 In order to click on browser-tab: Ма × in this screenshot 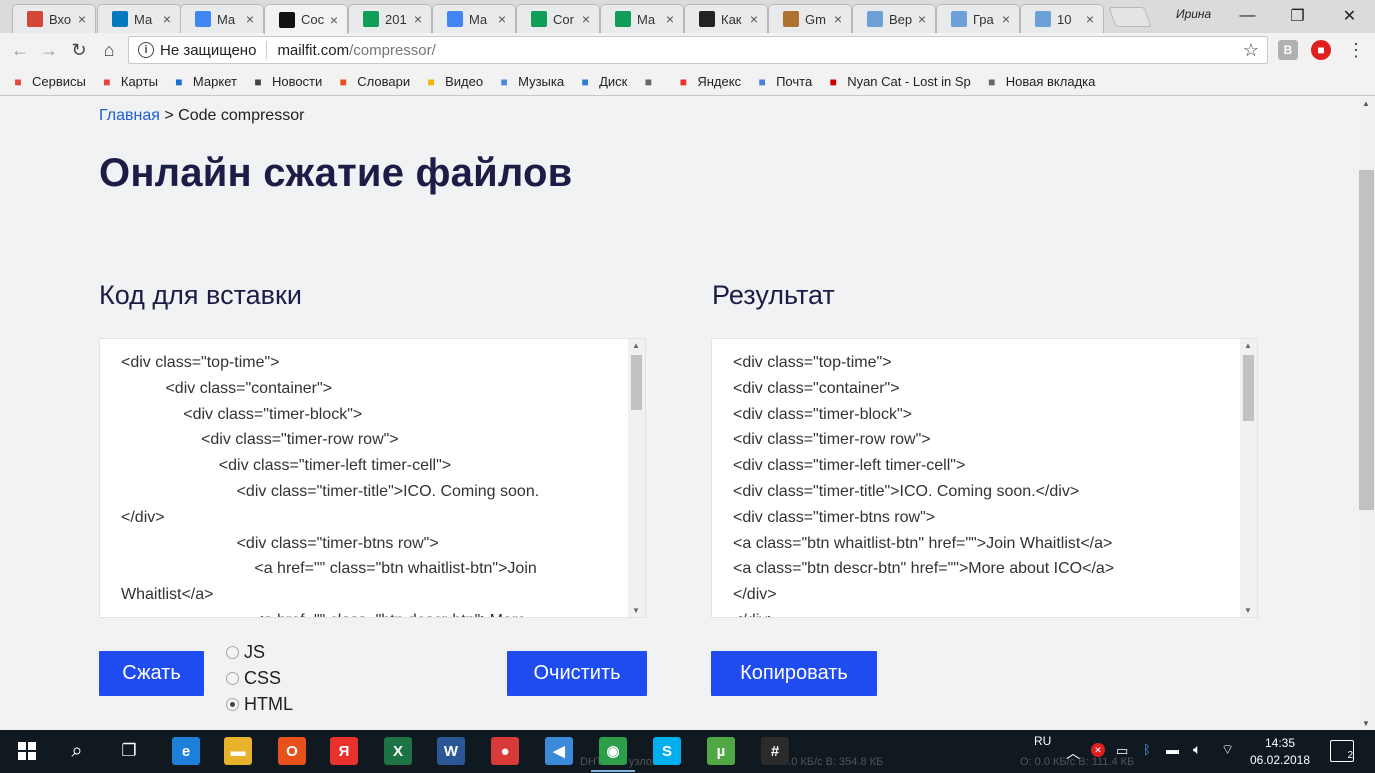, I will do `click(139, 18)`.